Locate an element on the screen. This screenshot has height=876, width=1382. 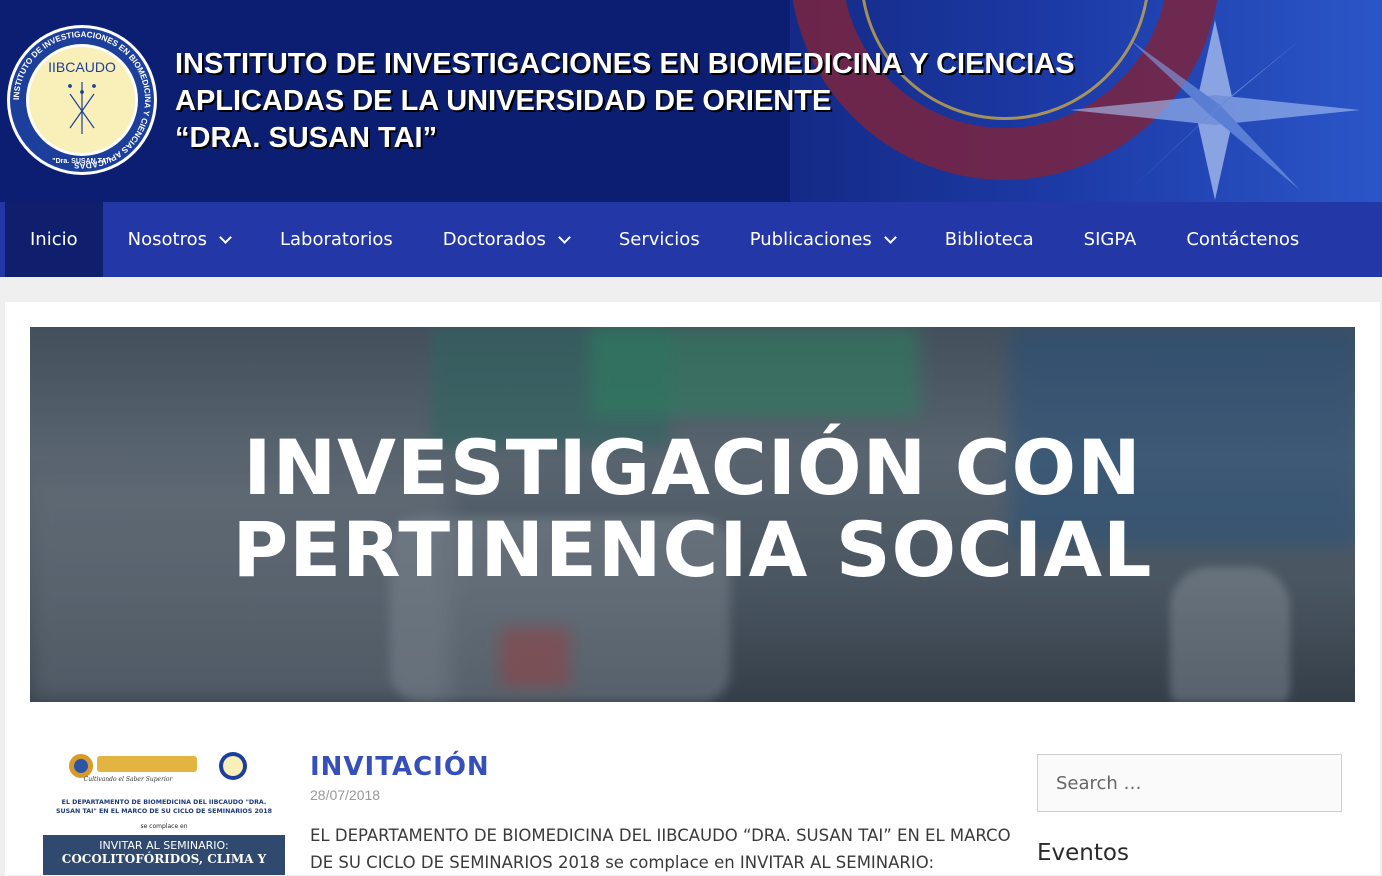
nav-item-inicio: Inicio is located at coordinates (54, 239).